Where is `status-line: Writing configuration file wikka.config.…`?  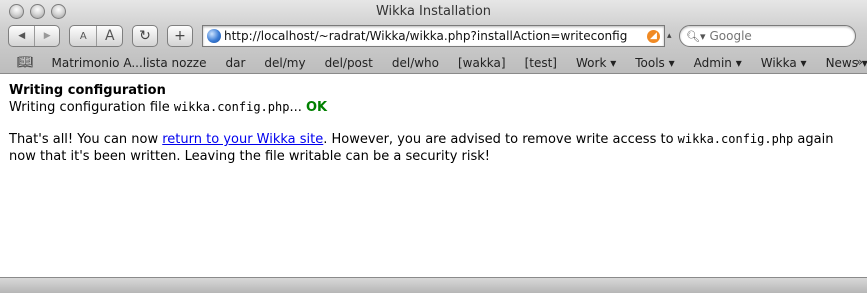
status-line: Writing configuration file wikka.config.… is located at coordinates (433, 107).